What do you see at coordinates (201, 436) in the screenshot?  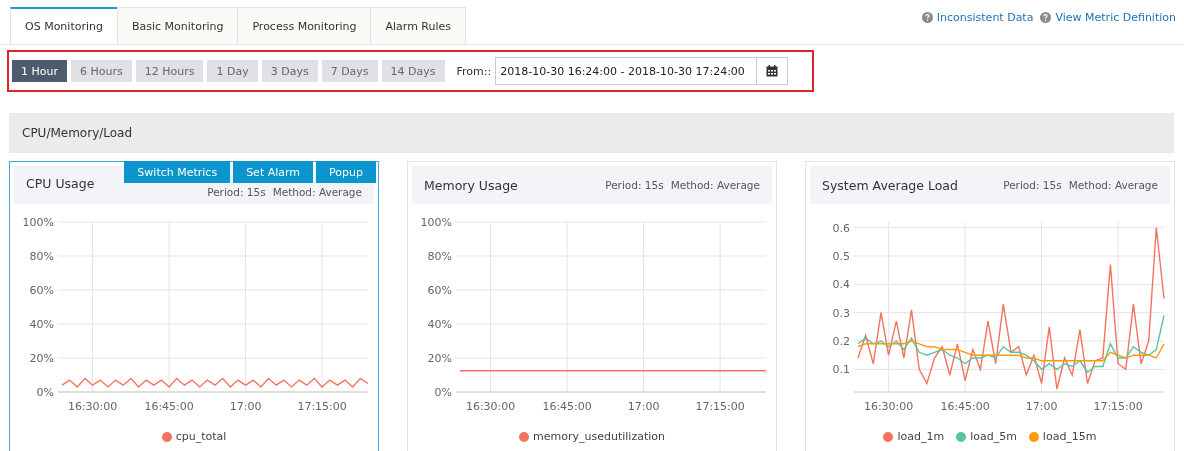 I see `legend-label: cpu_total` at bounding box center [201, 436].